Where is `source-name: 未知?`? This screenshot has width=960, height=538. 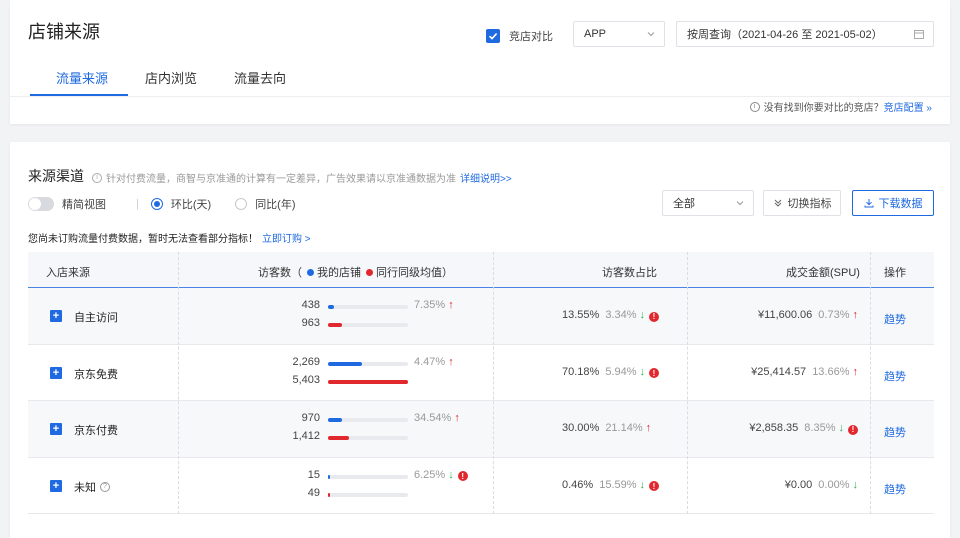
source-name: 未知? is located at coordinates (92, 487).